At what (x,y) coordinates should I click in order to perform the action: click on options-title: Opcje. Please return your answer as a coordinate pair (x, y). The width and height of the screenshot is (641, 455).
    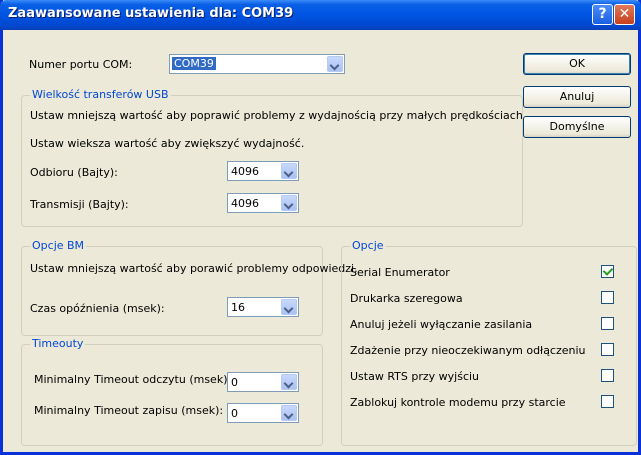
    Looking at the image, I should click on (368, 245).